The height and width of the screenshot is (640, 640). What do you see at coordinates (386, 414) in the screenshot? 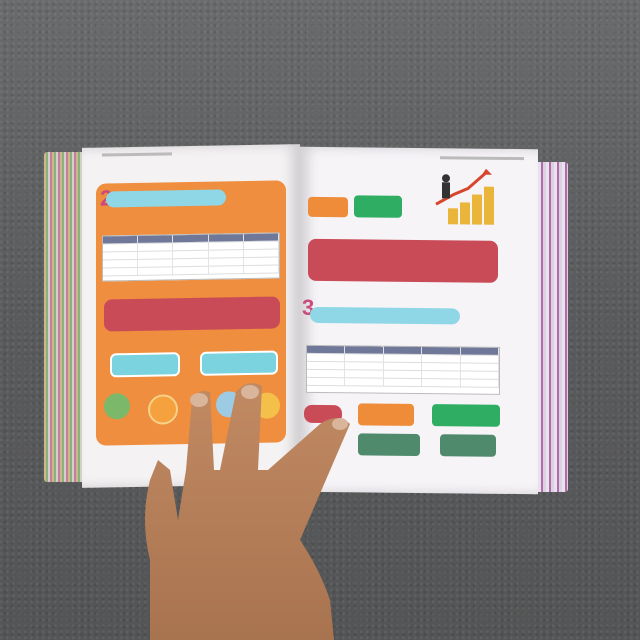
I see `formula-term-orange` at bounding box center [386, 414].